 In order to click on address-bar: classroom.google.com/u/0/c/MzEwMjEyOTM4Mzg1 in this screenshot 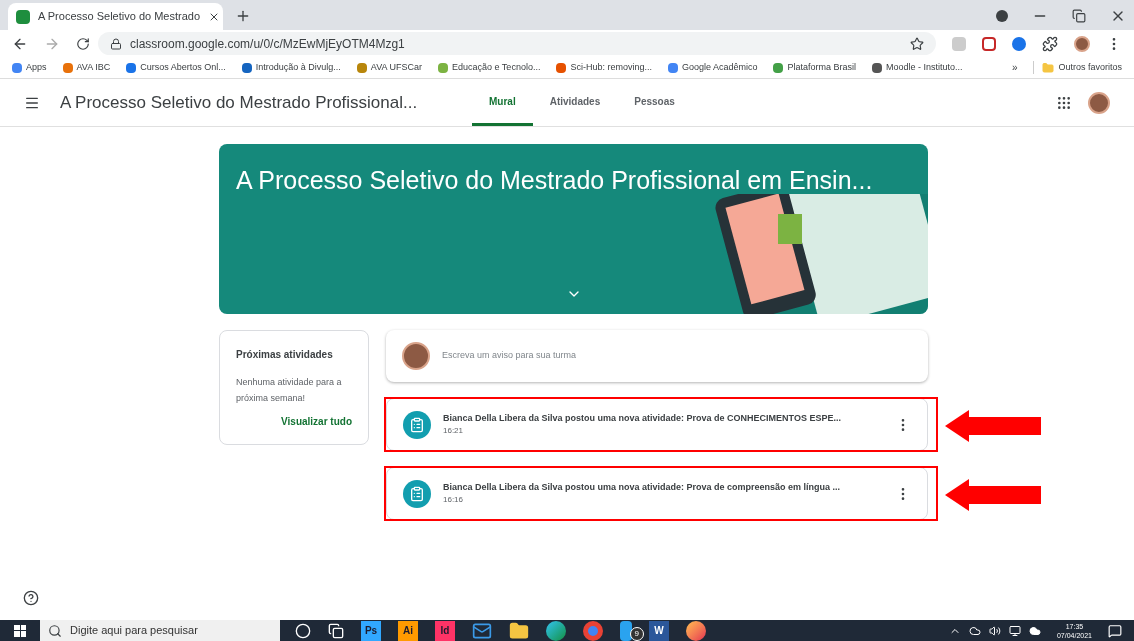, I will do `click(517, 43)`.